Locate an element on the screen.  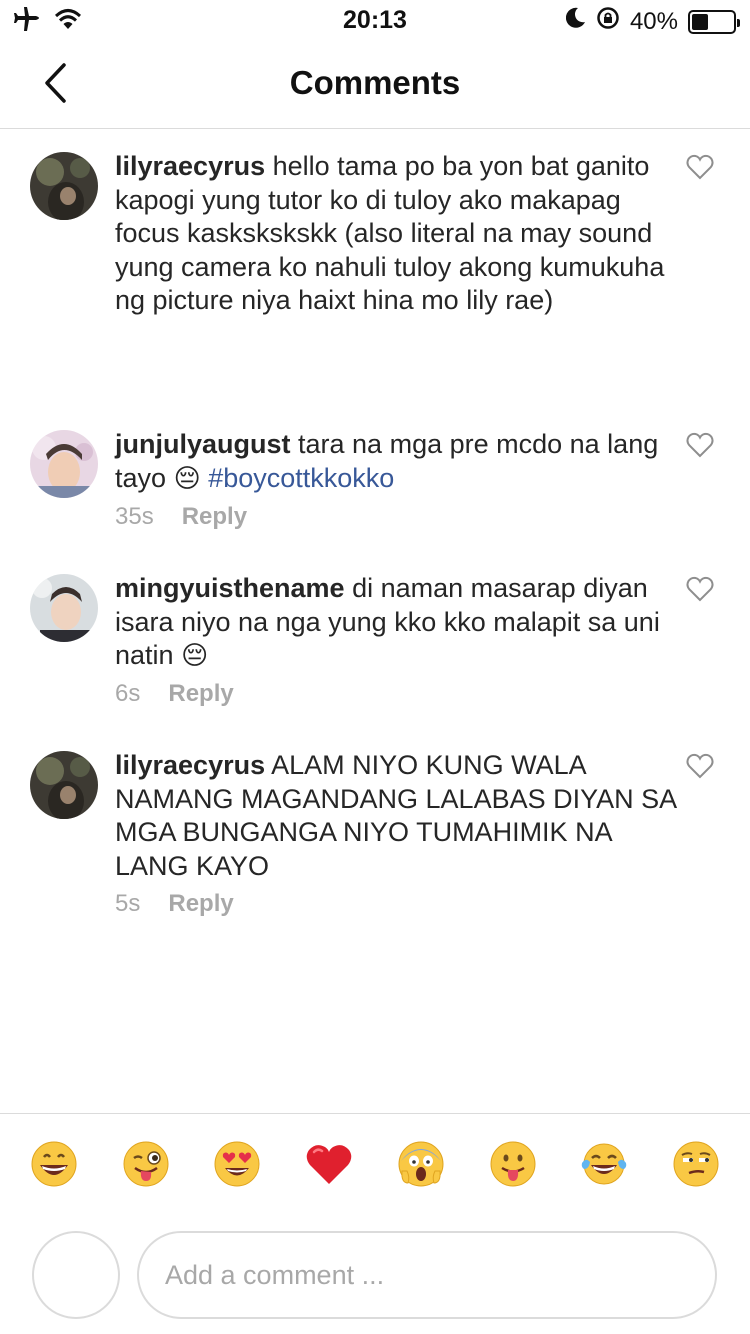
comment-meta: 5s Reply is located at coordinates (174, 904).